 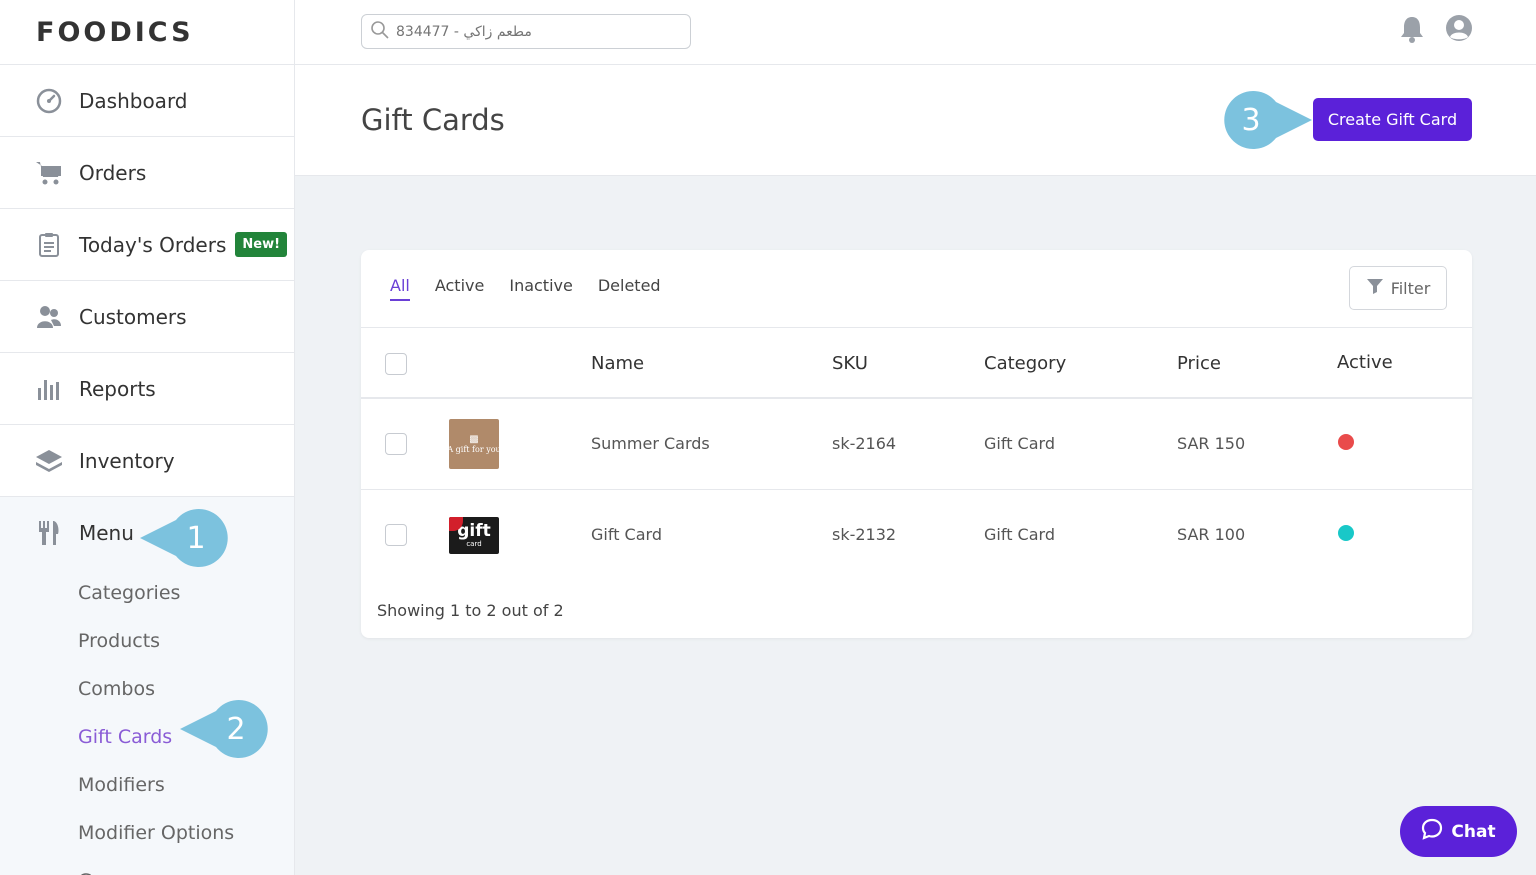 What do you see at coordinates (1250, 120) in the screenshot?
I see `annotation-number: 3` at bounding box center [1250, 120].